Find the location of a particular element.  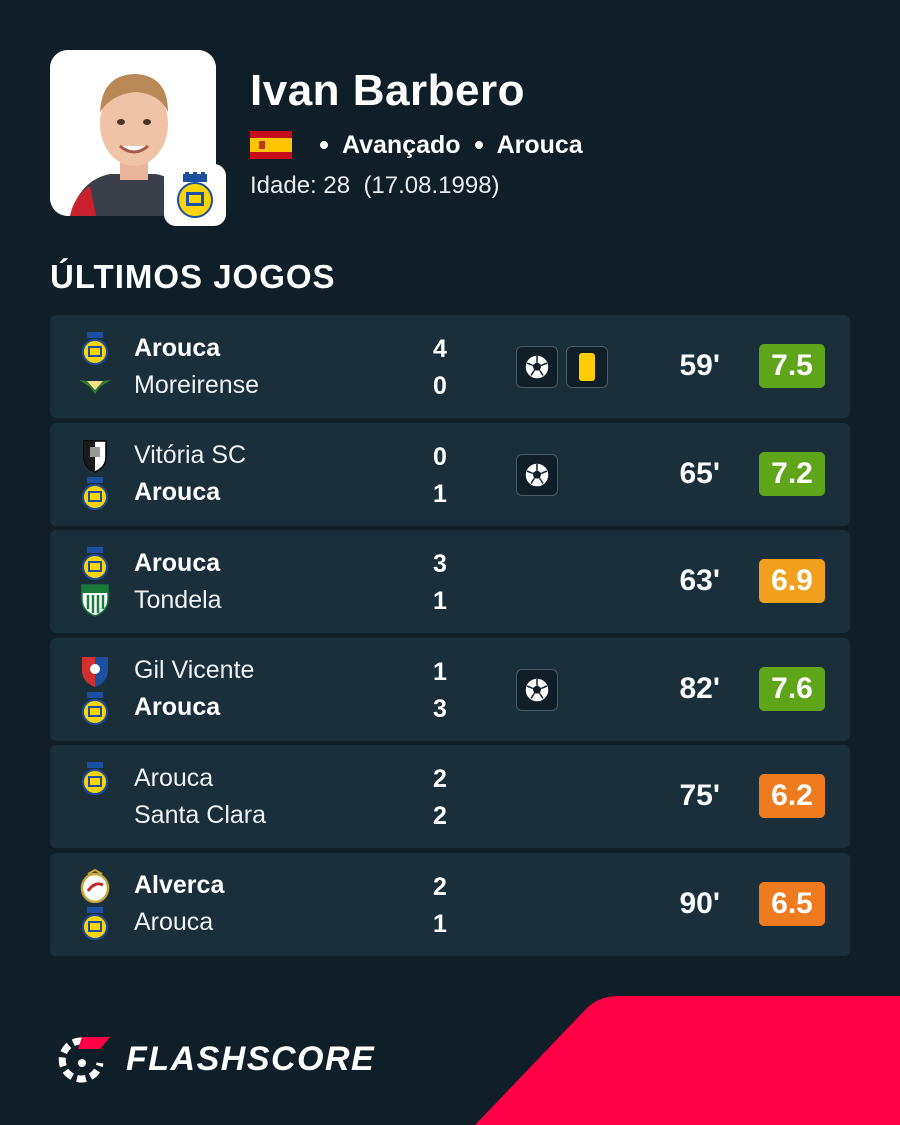

home-score: 1 is located at coordinates (440, 671).